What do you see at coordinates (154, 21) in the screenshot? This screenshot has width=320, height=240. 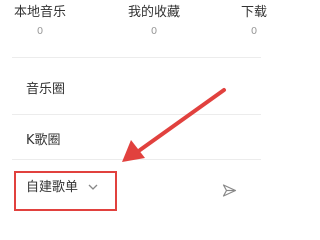 I see `stat-my-favorites: 我的收藏 0` at bounding box center [154, 21].